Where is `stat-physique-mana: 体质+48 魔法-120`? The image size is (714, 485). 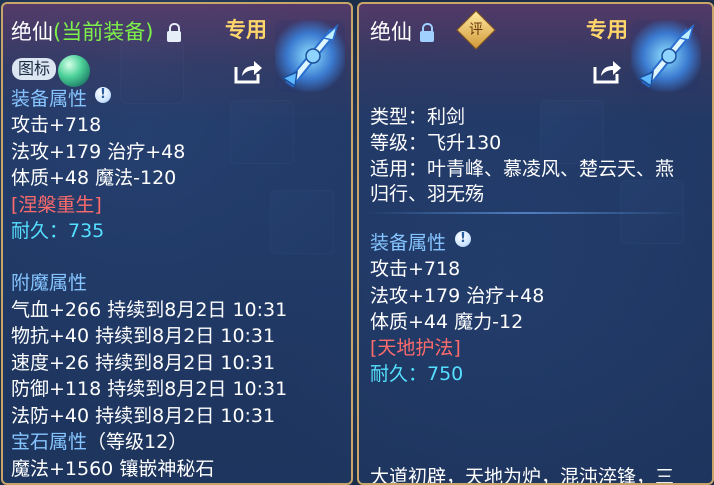
stat-physique-mana: 体质+48 魔法-120 is located at coordinates (94, 178).